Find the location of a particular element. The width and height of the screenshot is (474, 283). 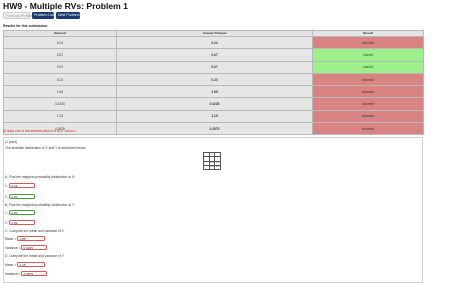

table-row: 1.65 1.65 incorrect is located at coordinates (213, 92).